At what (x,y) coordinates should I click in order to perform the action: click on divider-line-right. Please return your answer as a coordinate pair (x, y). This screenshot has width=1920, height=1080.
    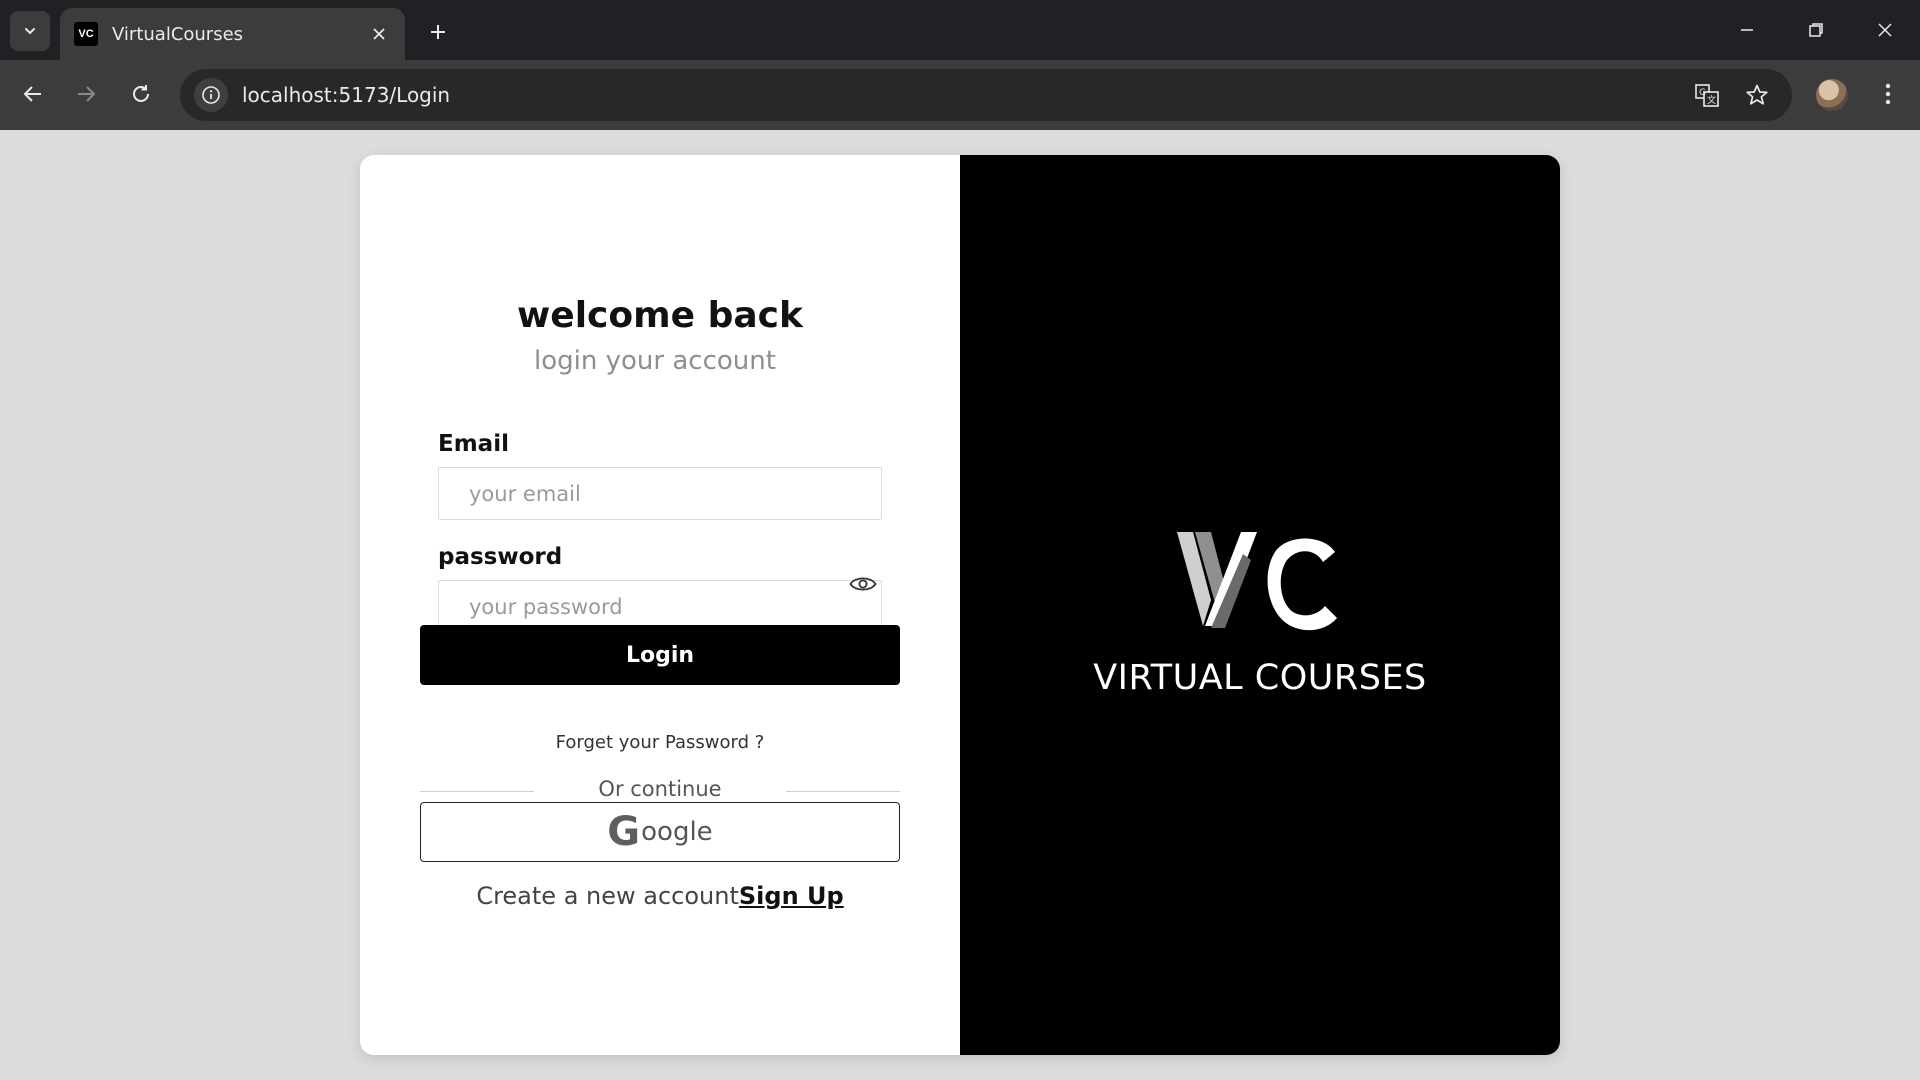
    Looking at the image, I should click on (843, 791).